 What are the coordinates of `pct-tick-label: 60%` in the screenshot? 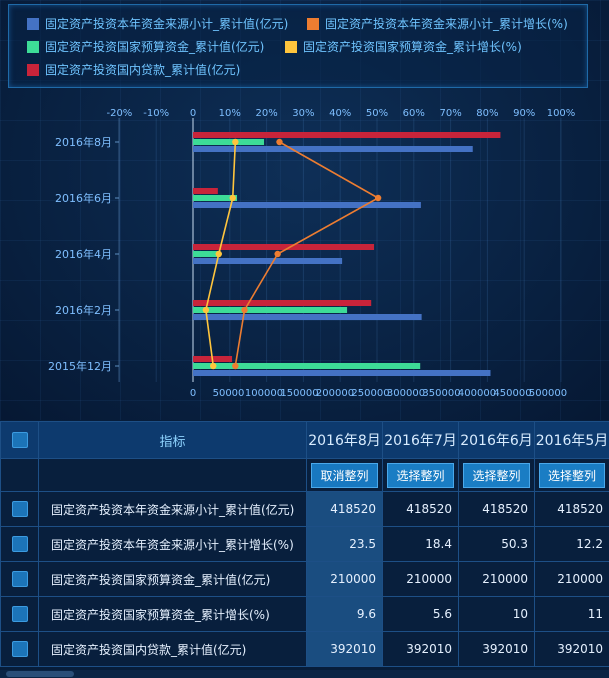 It's located at (414, 113).